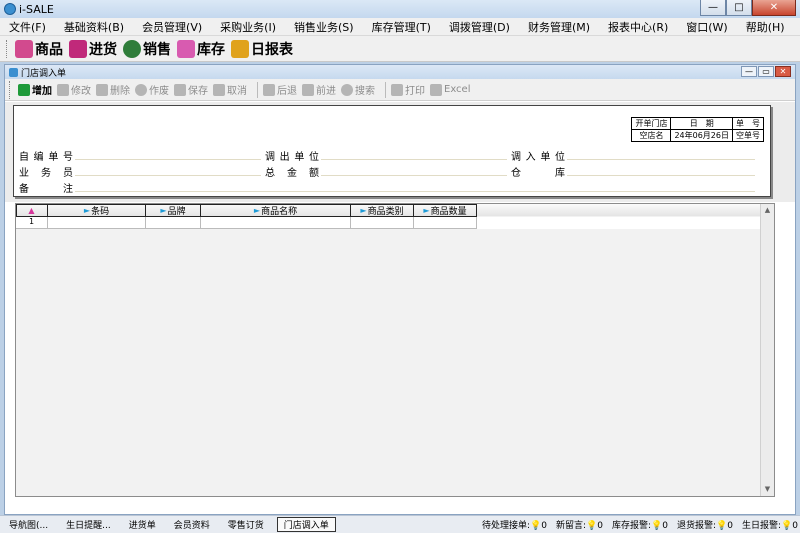  I want to click on void-button: 作废, so click(152, 89).